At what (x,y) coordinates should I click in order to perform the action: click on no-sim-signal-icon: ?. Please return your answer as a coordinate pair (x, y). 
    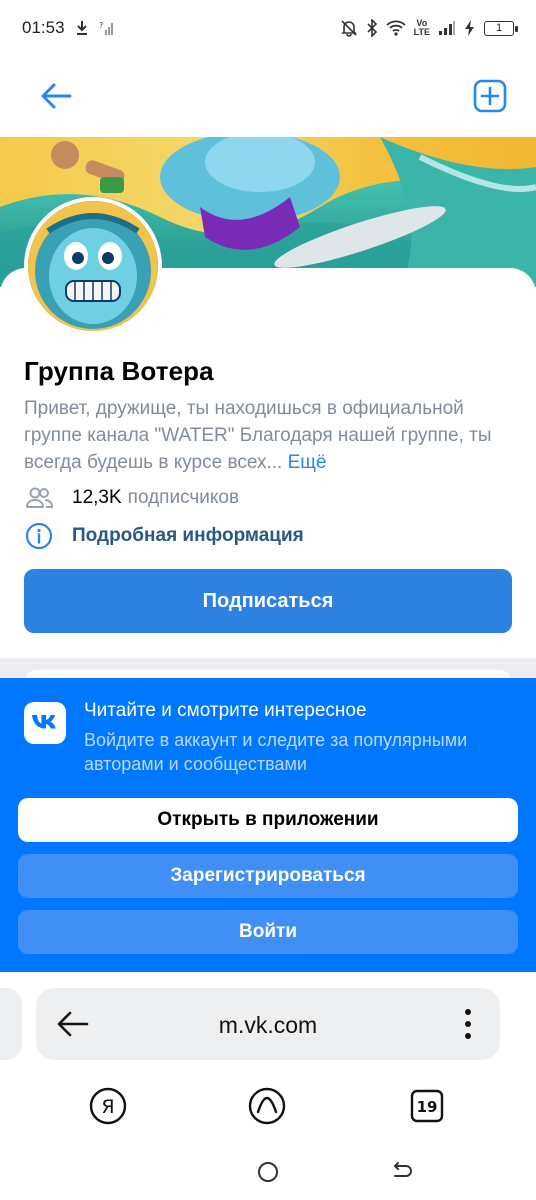
    Looking at the image, I should click on (107, 28).